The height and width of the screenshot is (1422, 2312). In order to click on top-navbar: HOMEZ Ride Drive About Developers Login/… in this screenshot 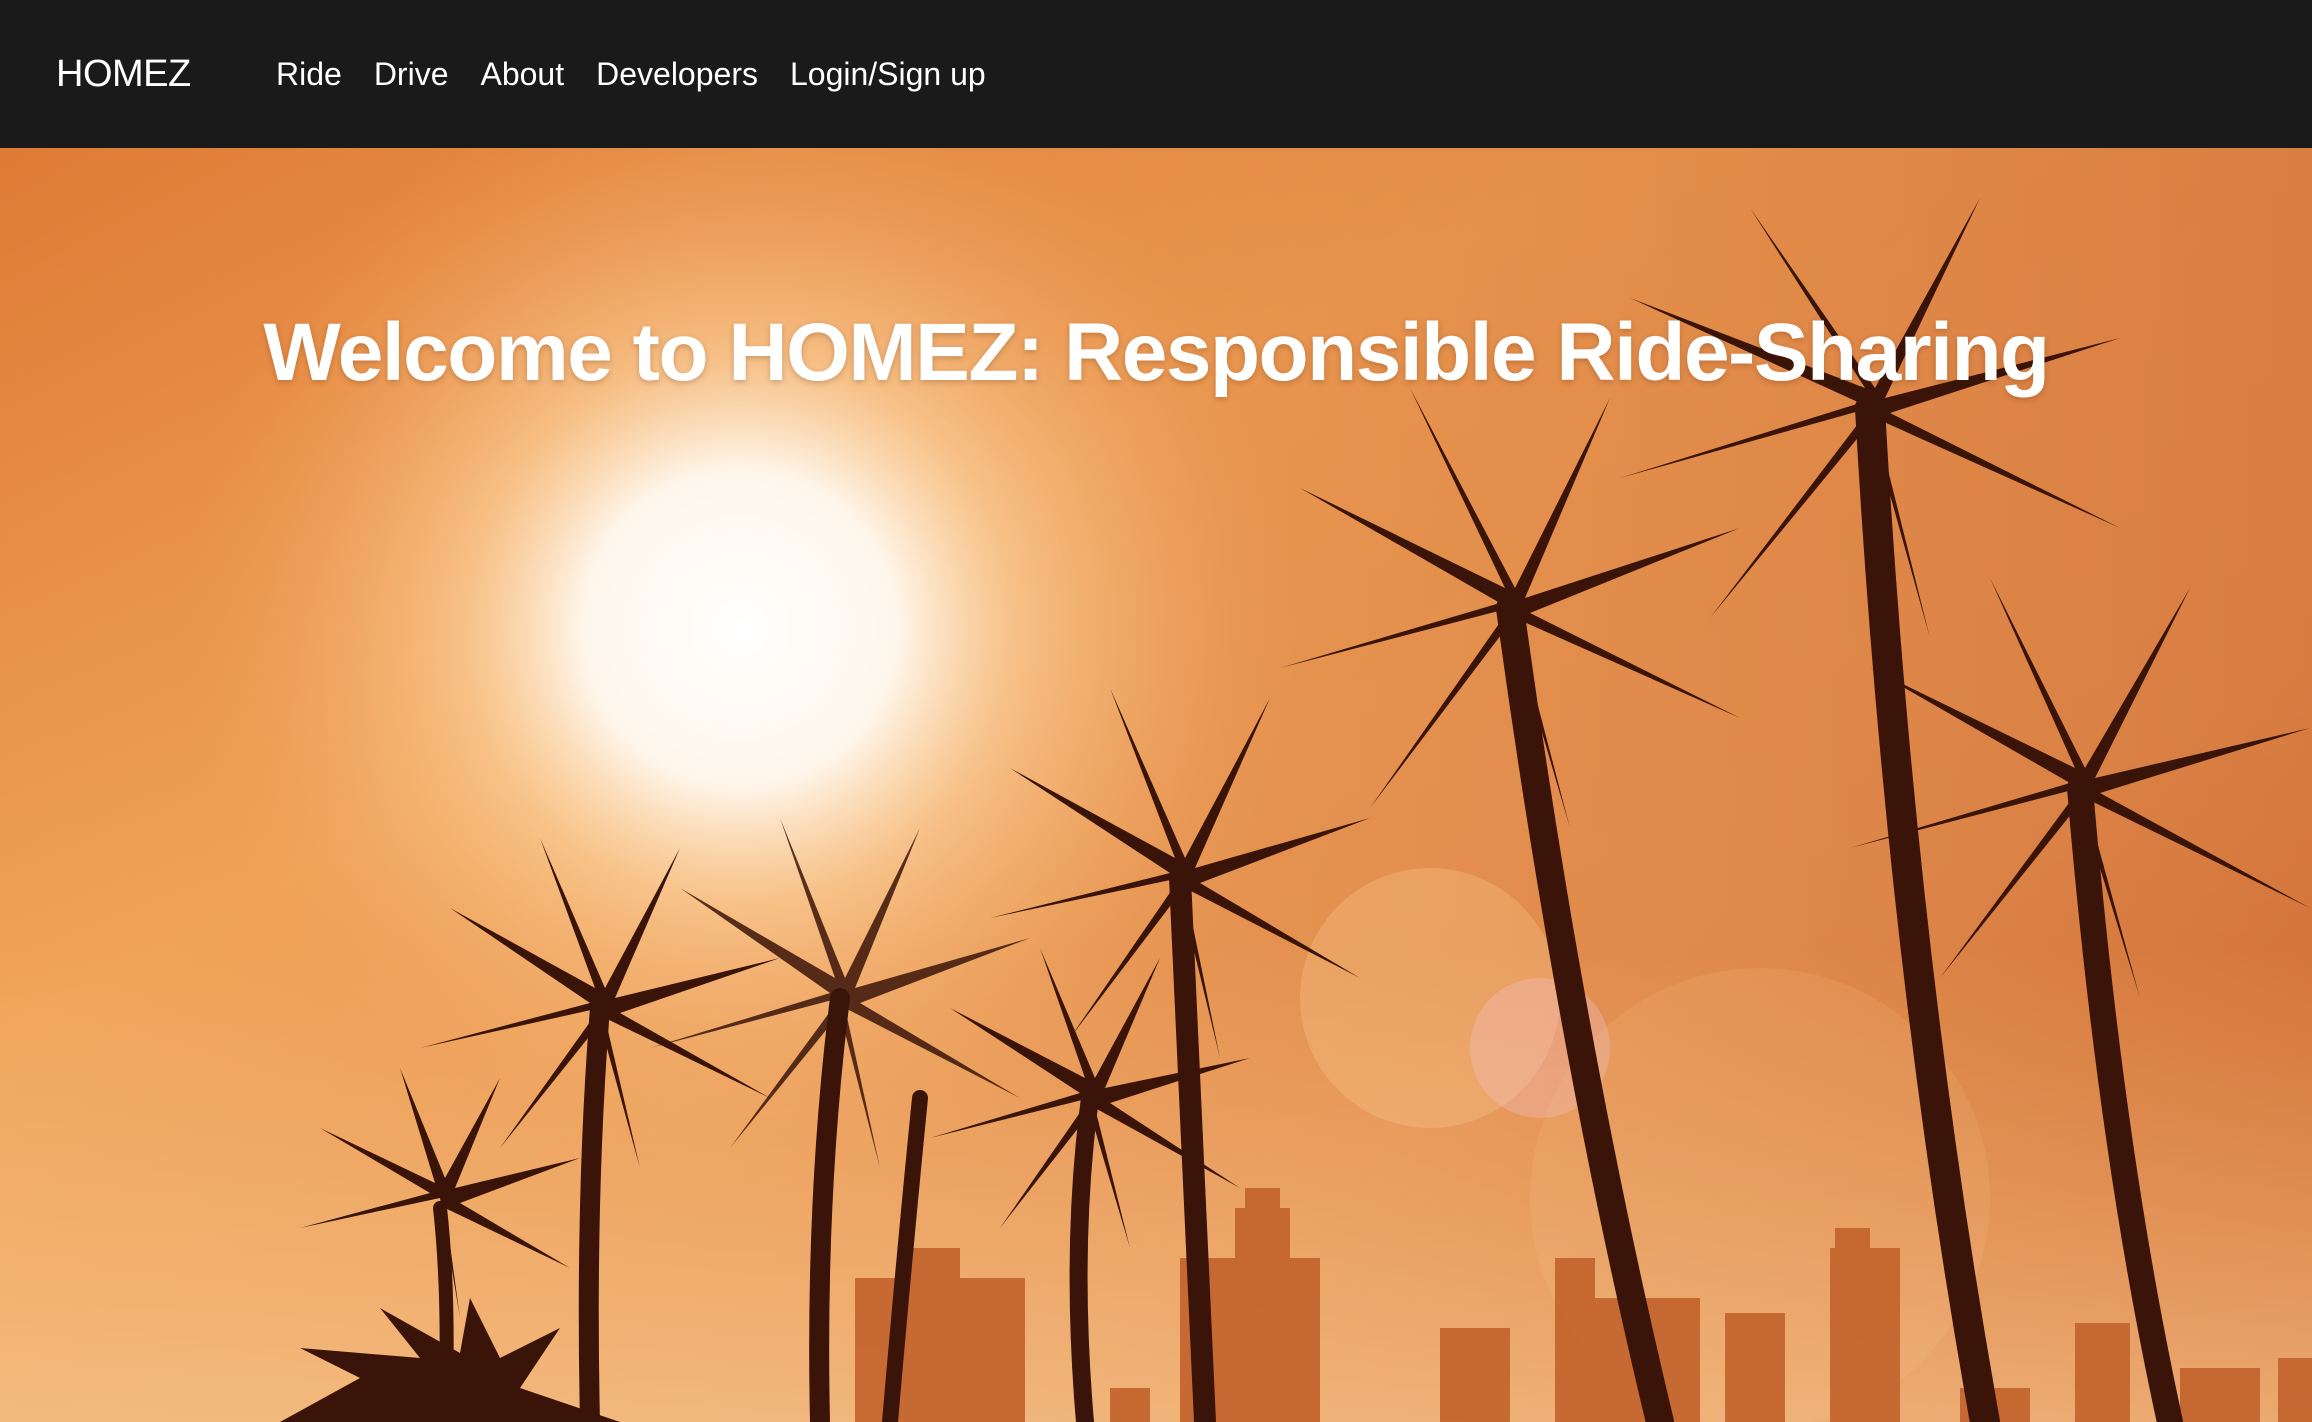, I will do `click(1156, 74)`.